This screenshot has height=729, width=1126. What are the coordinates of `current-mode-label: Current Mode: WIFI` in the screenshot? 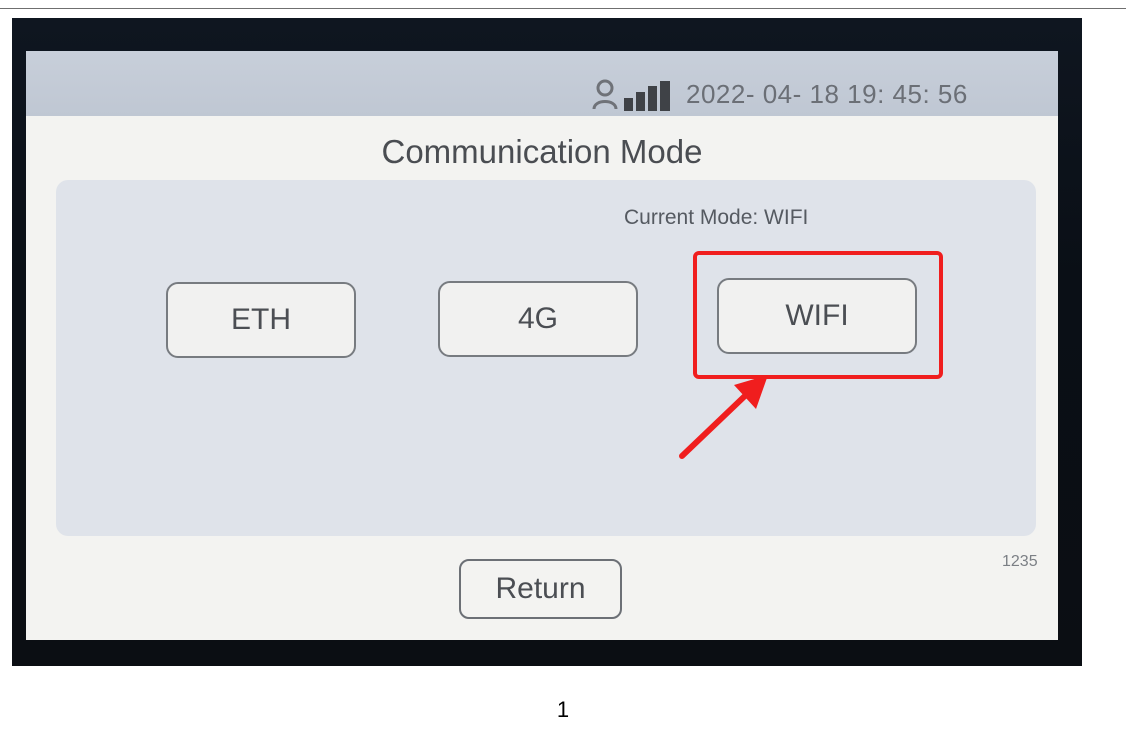 It's located at (716, 217).